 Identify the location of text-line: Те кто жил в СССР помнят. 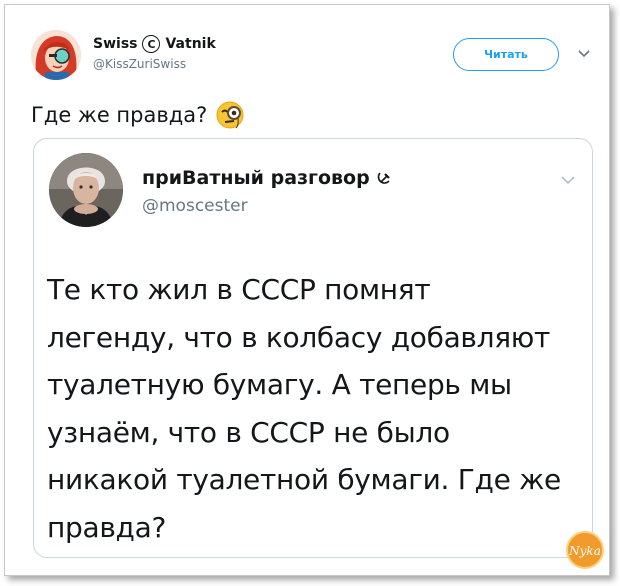
(239, 289).